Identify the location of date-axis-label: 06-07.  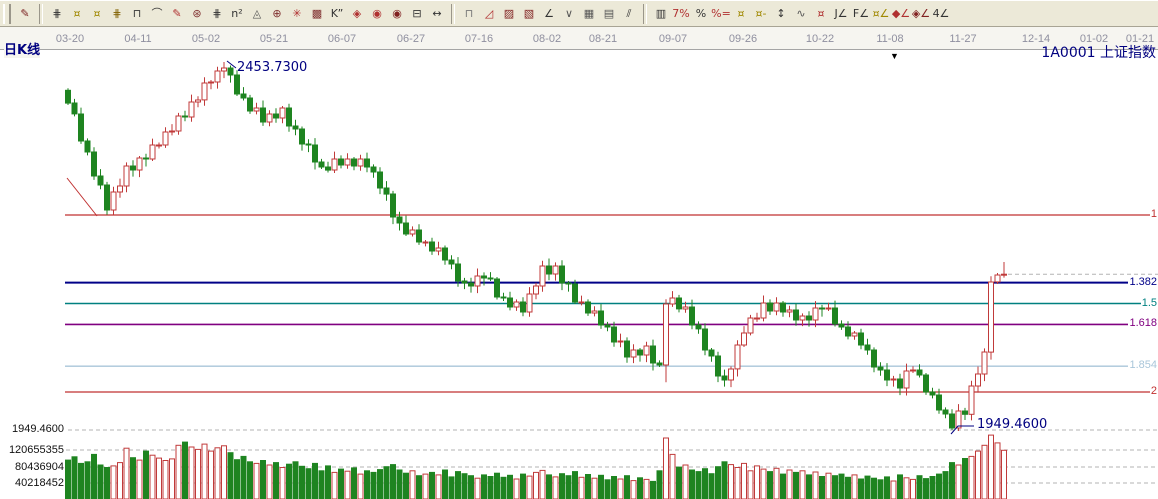
(342, 39).